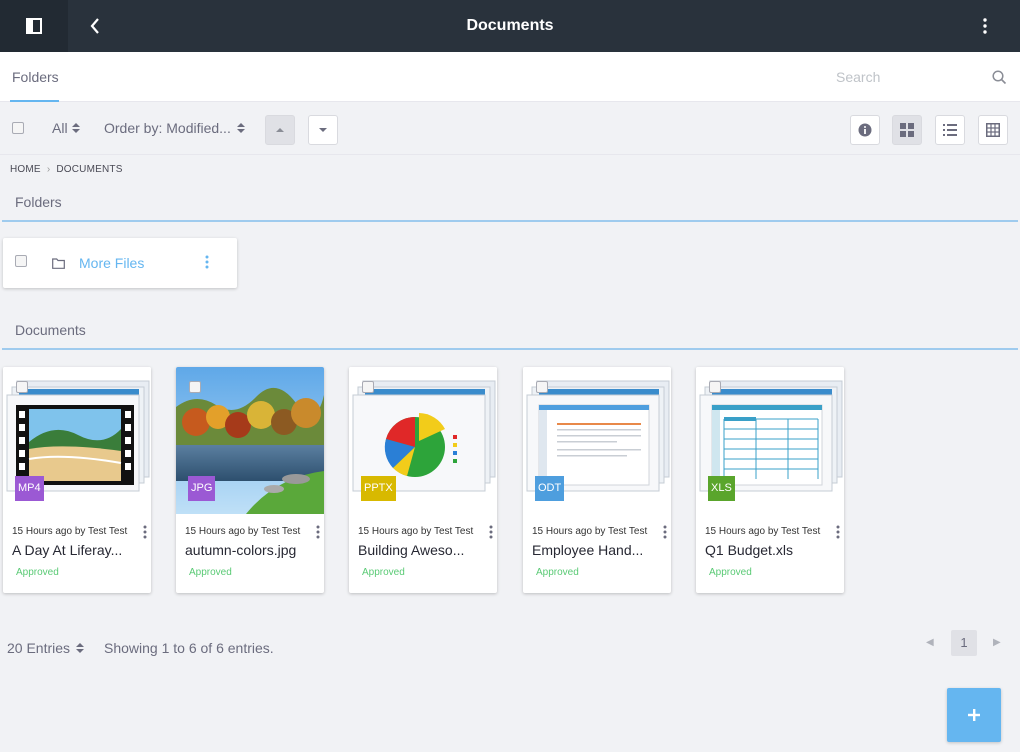 Image resolution: width=1020 pixels, height=752 pixels. Describe the element at coordinates (550, 488) in the screenshot. I see `file-type-badge: ODT` at that location.